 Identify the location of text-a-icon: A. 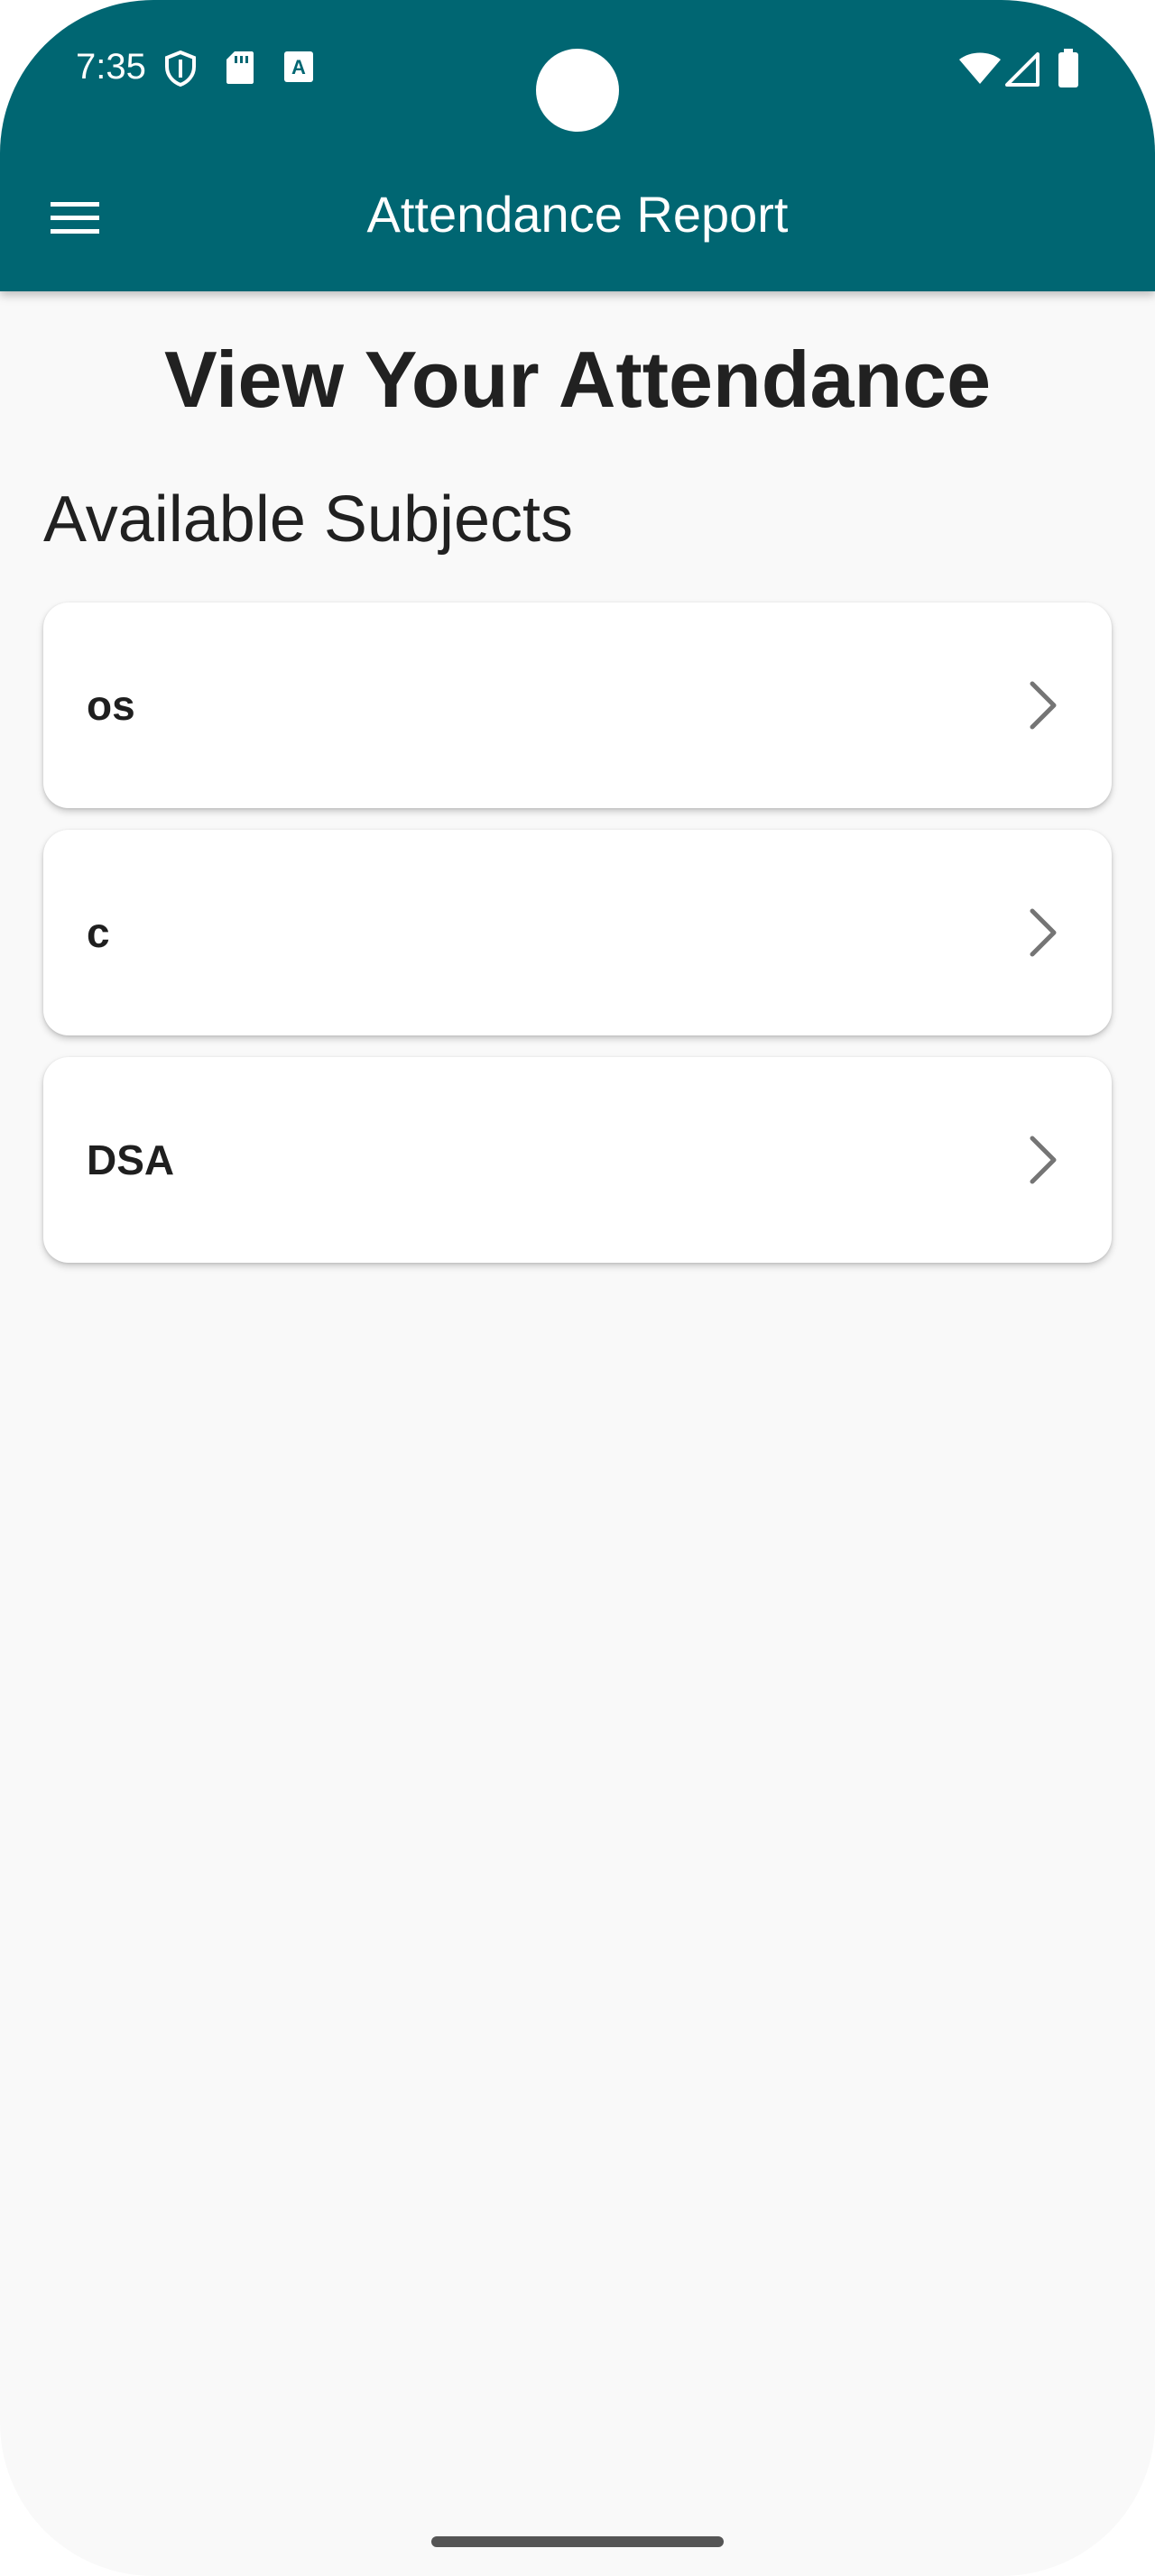
(298, 66).